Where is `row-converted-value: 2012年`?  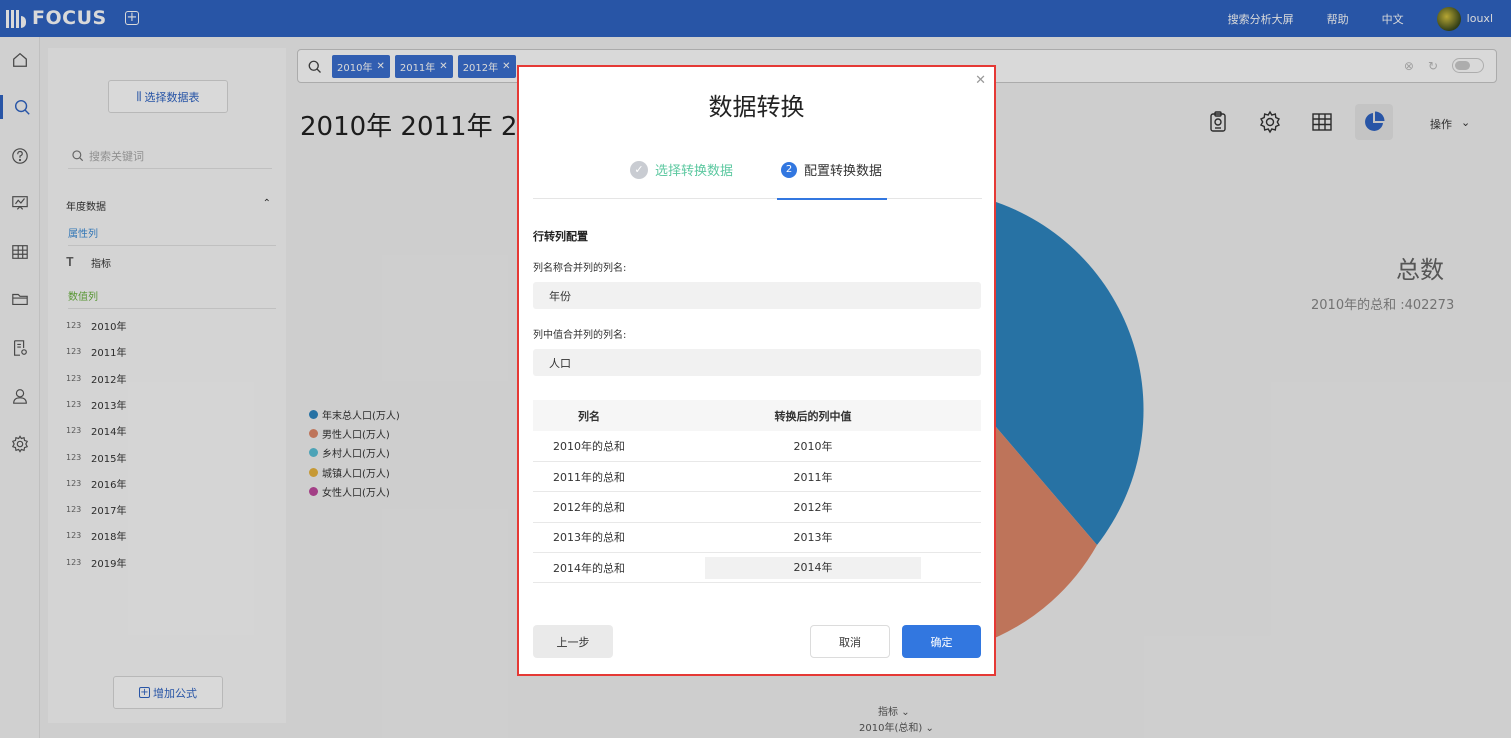 row-converted-value: 2012年 is located at coordinates (813, 507).